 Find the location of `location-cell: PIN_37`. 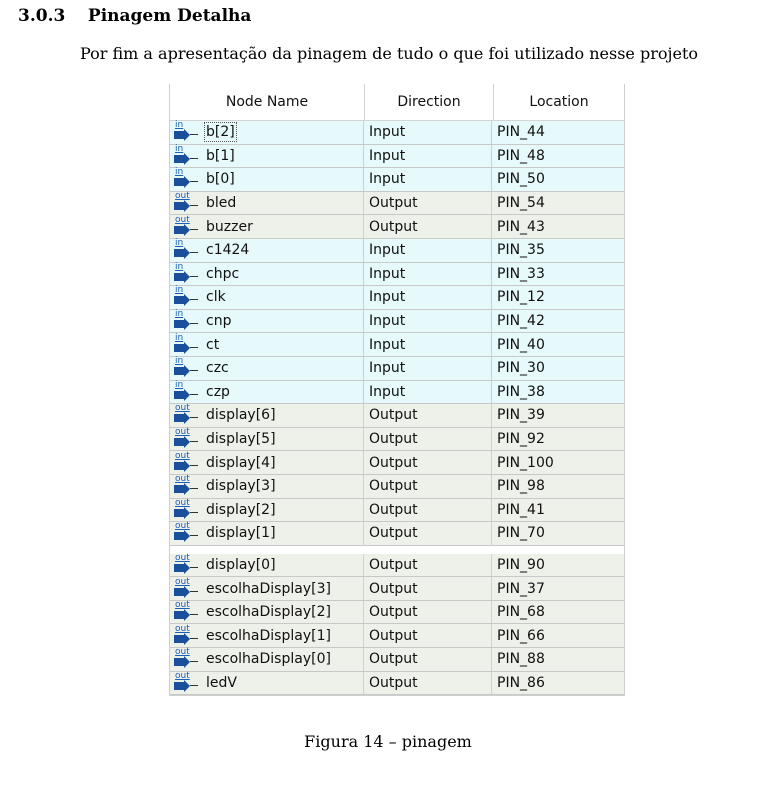

location-cell: PIN_37 is located at coordinates (521, 588).